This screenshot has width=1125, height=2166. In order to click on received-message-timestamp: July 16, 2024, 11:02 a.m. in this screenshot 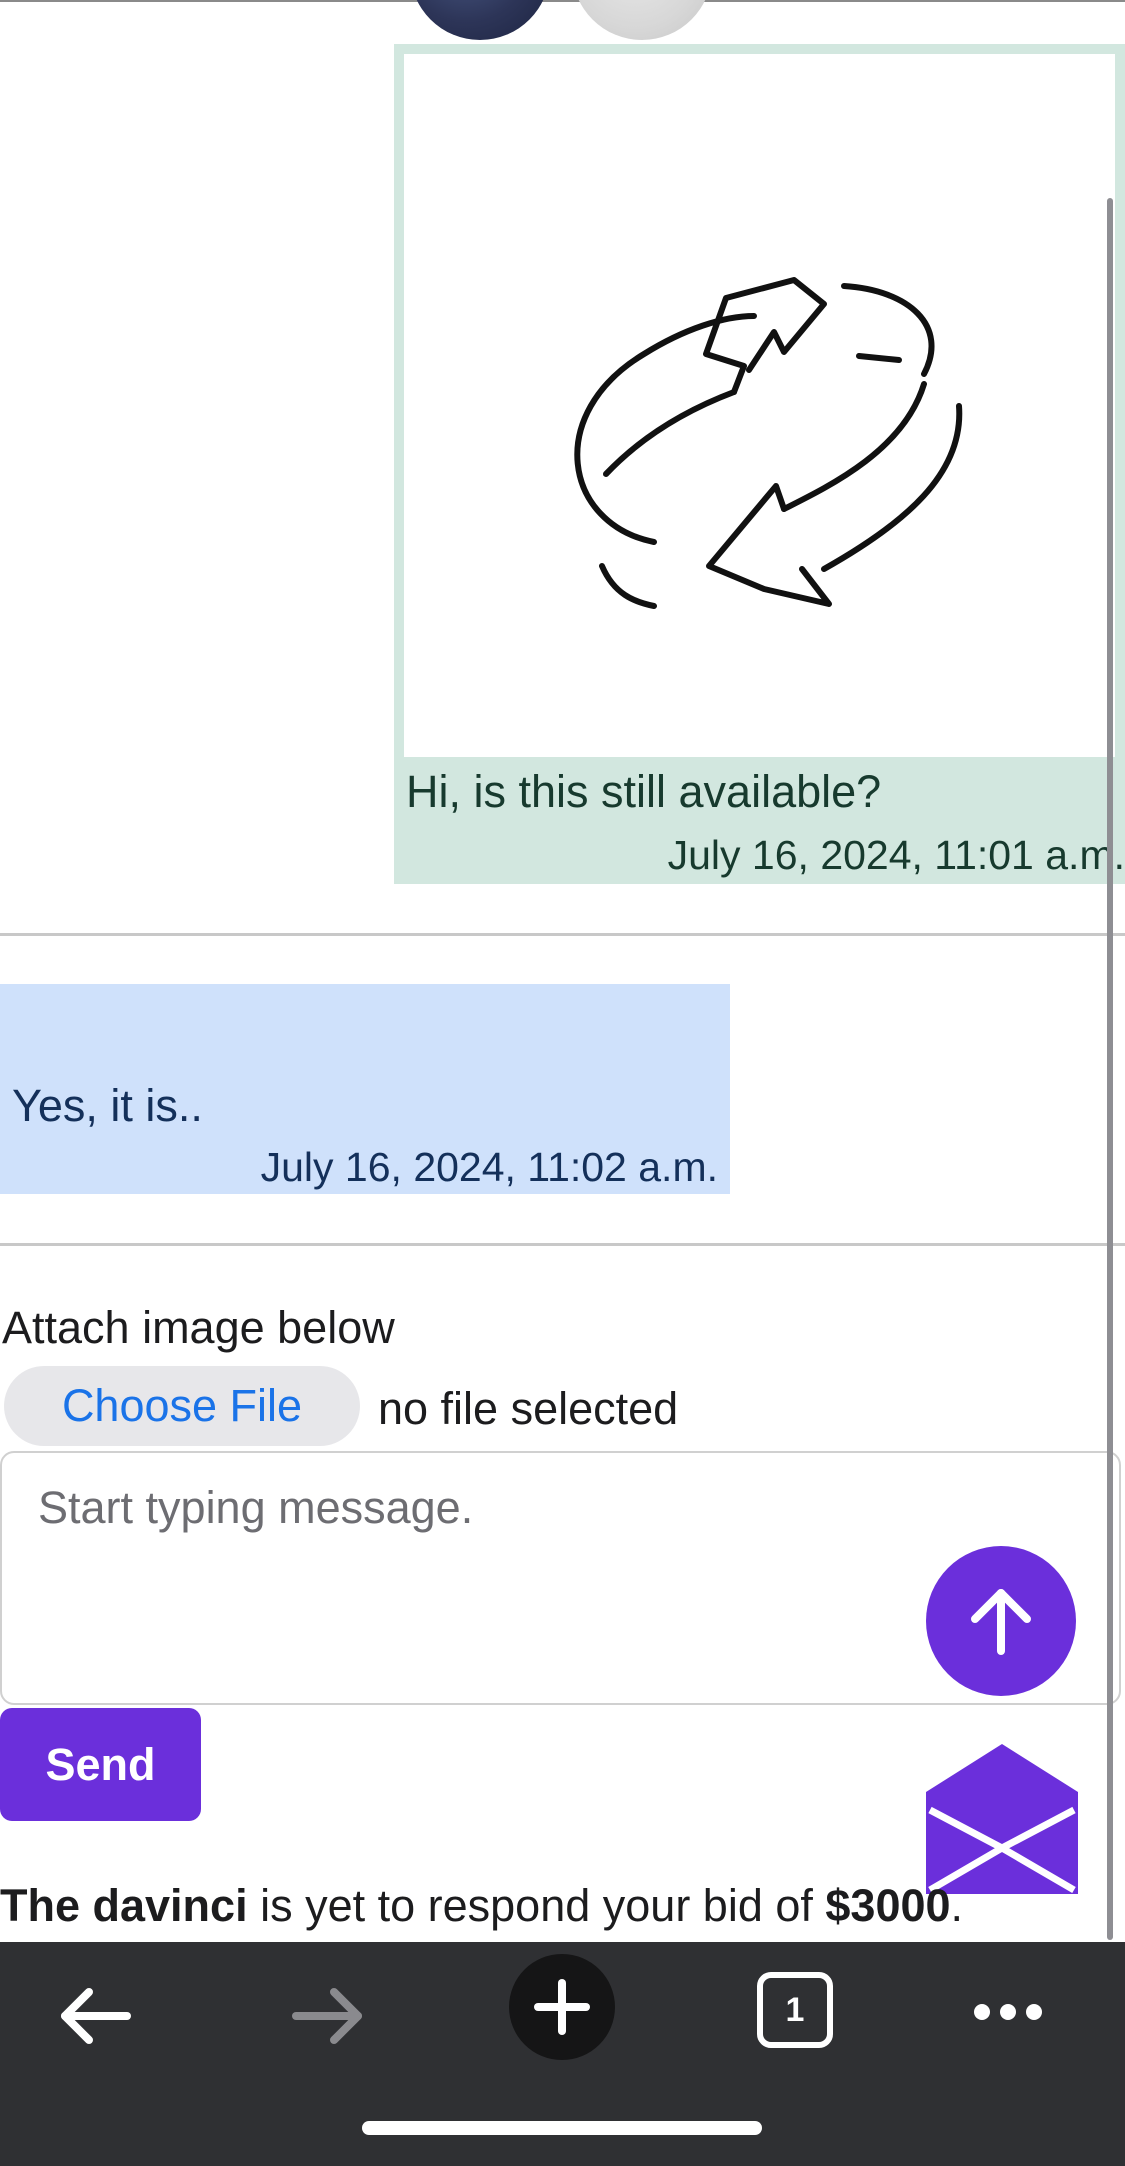, I will do `click(489, 1167)`.